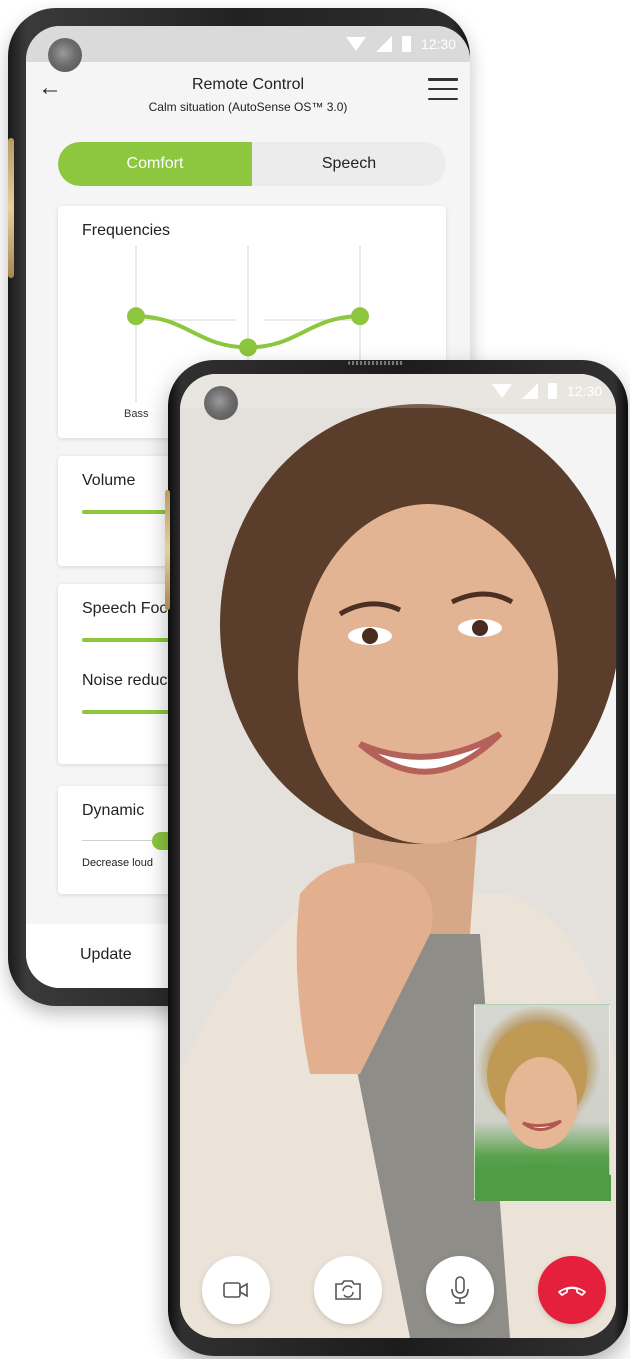 Image resolution: width=630 pixels, height=1359 pixels. I want to click on microphone-icon, so click(460, 1290).